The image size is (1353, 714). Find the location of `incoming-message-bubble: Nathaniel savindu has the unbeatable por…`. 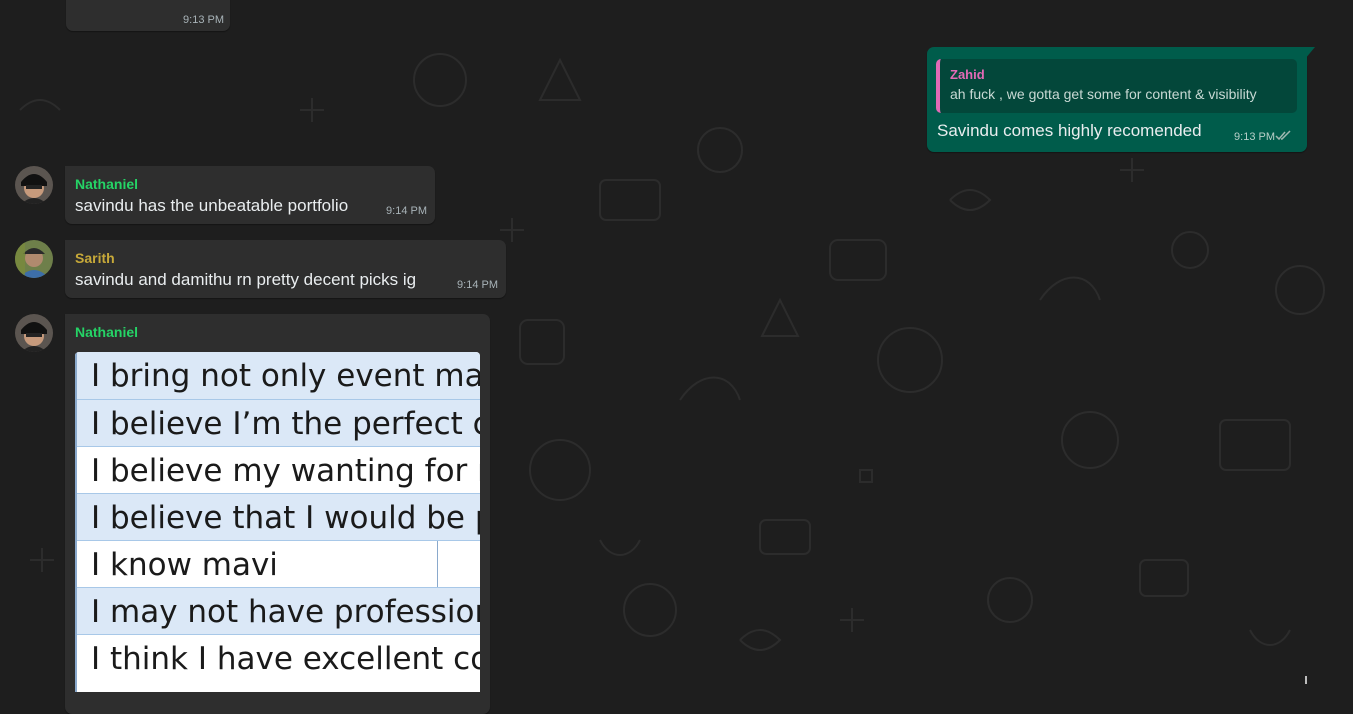

incoming-message-bubble: Nathaniel savindu has the unbeatable por… is located at coordinates (250, 195).